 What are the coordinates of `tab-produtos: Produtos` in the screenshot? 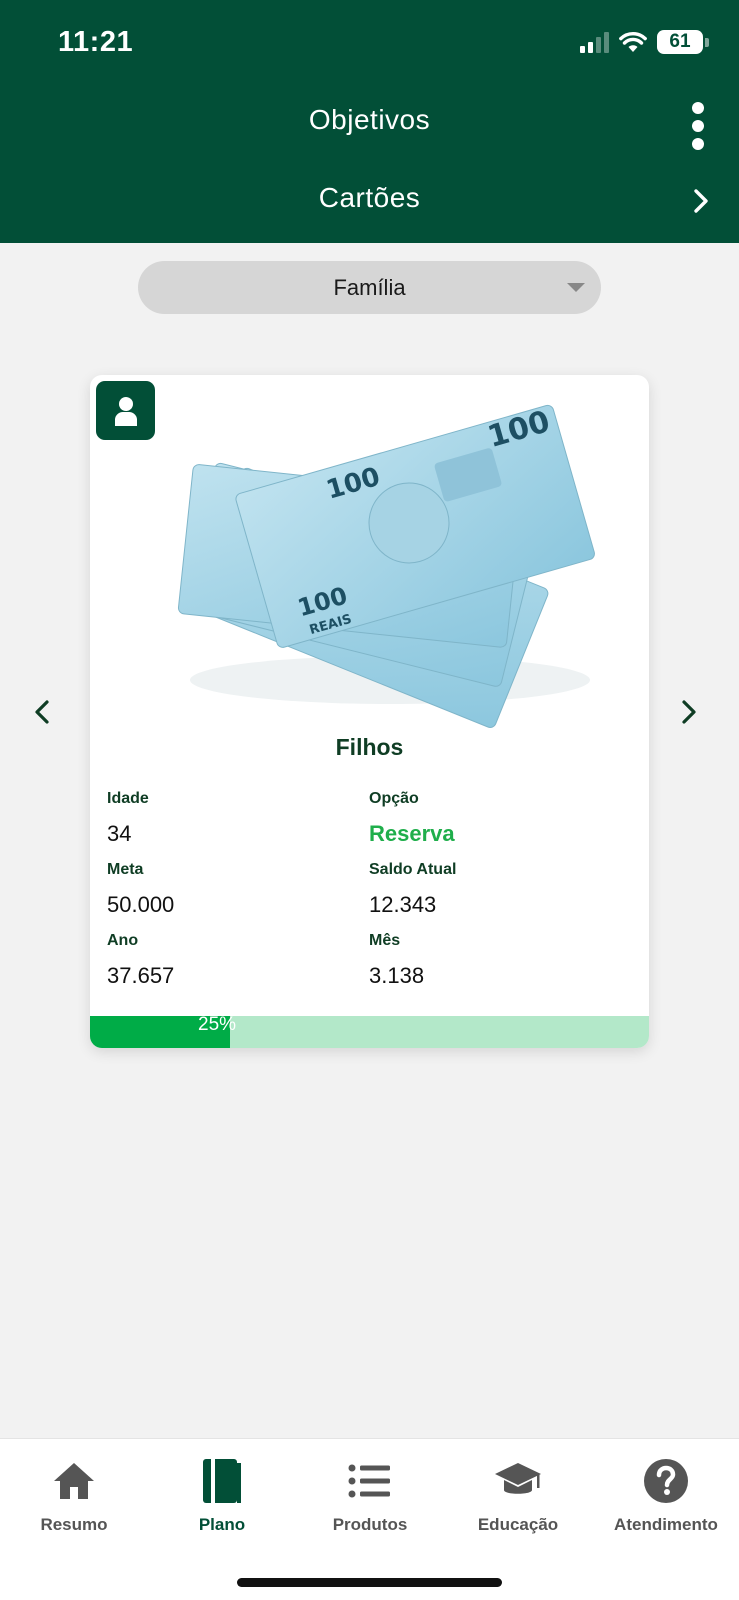 It's located at (370, 1495).